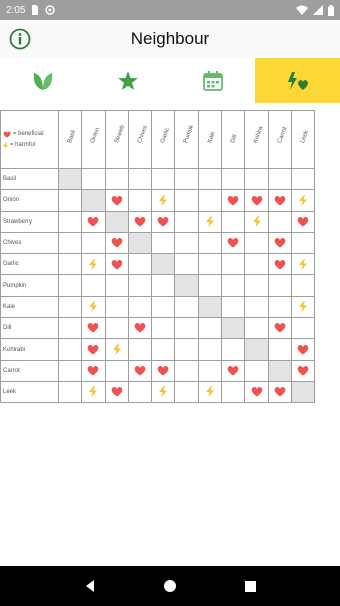  Describe the element at coordinates (297, 80) in the screenshot. I see `tab-neighbours` at that location.